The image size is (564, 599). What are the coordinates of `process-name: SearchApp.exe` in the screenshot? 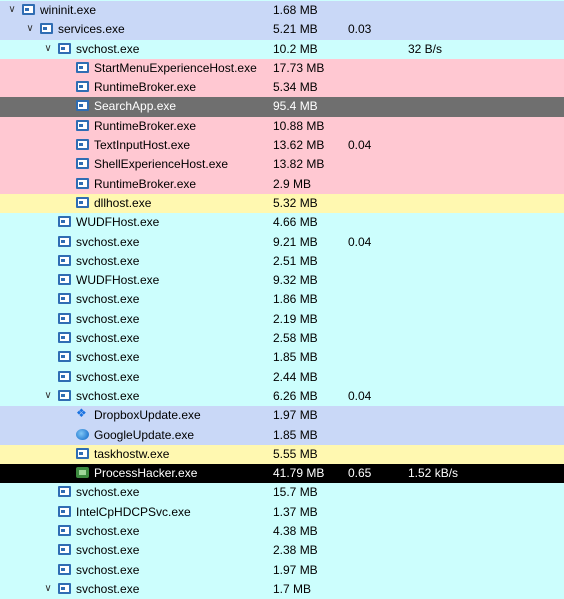 It's located at (135, 106).